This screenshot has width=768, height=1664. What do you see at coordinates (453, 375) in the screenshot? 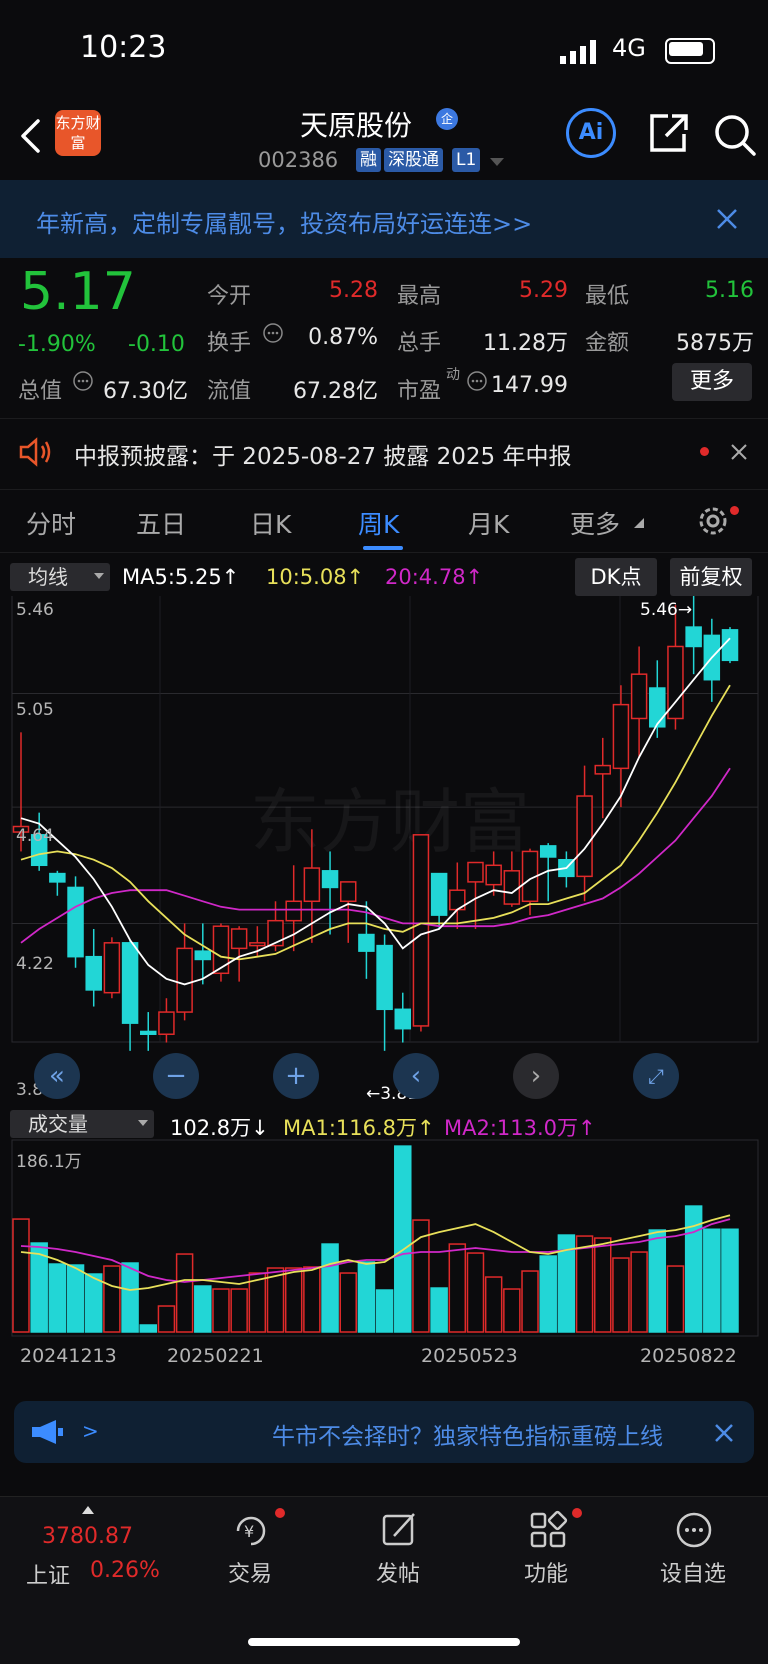
I see `pe-superscript: 动` at bounding box center [453, 375].